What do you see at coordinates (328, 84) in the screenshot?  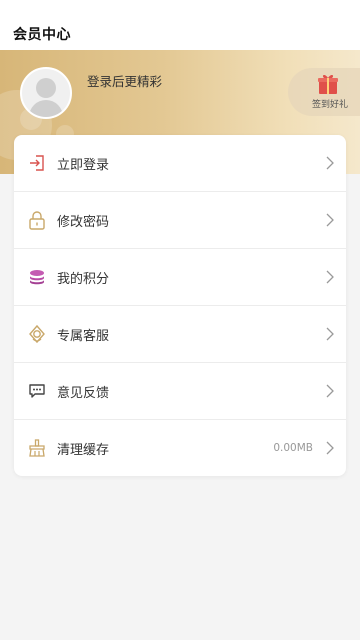 I see `gift-icon` at bounding box center [328, 84].